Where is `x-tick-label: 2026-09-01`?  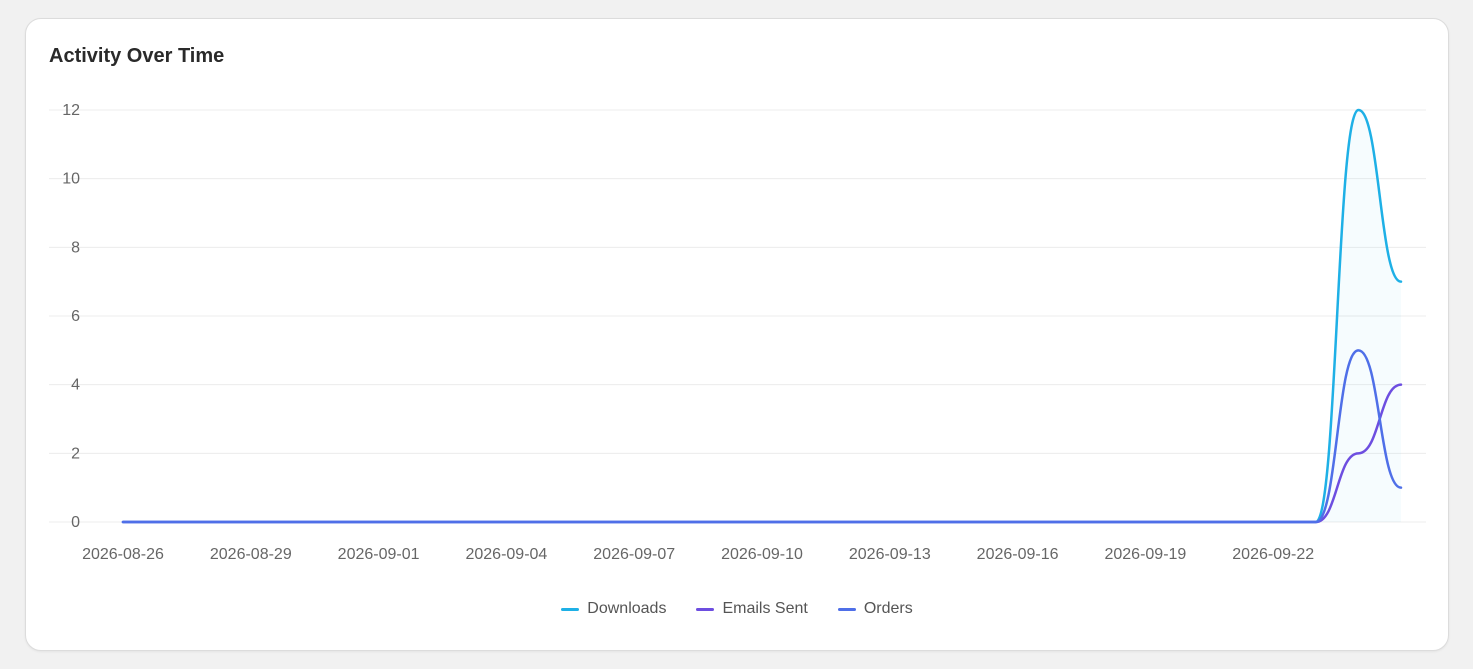 x-tick-label: 2026-09-01 is located at coordinates (379, 554).